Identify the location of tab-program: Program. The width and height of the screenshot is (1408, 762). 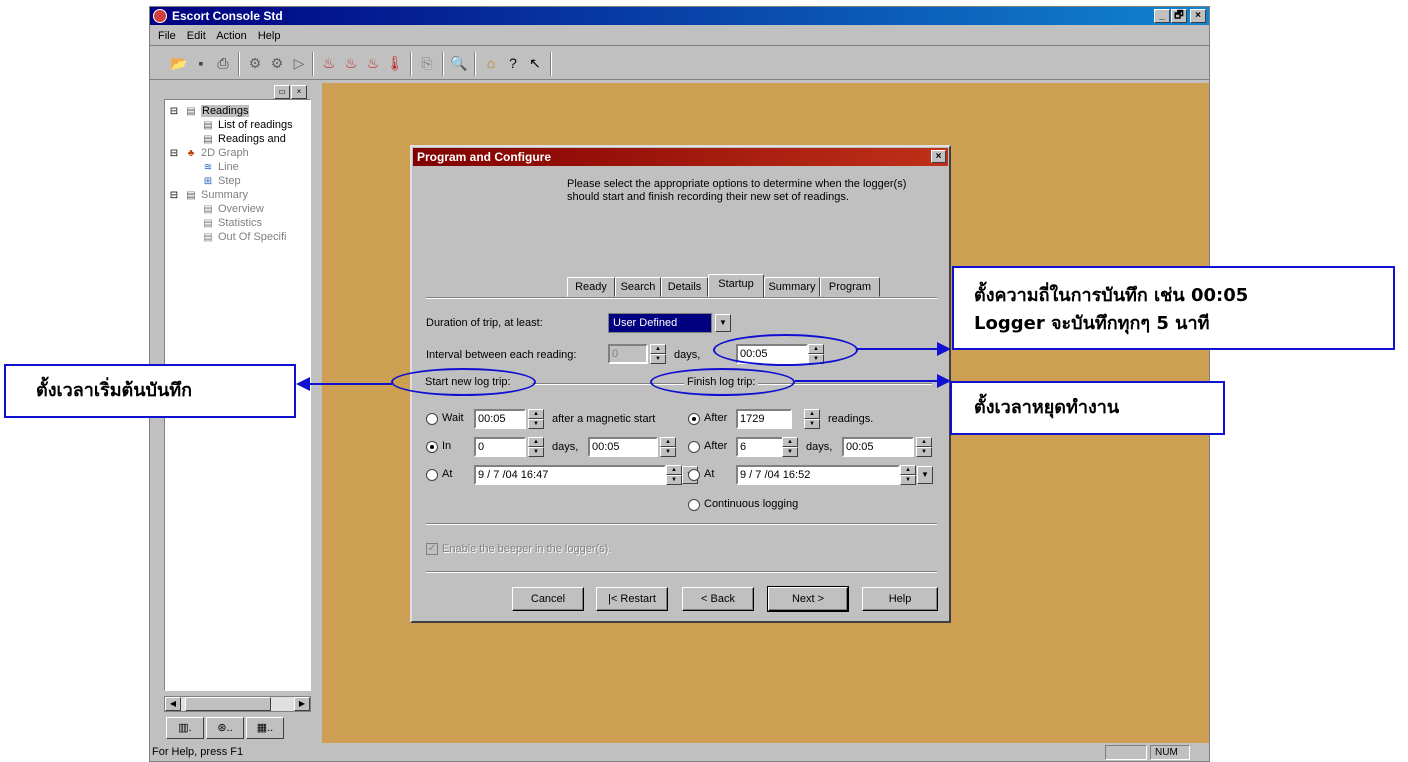
(850, 287).